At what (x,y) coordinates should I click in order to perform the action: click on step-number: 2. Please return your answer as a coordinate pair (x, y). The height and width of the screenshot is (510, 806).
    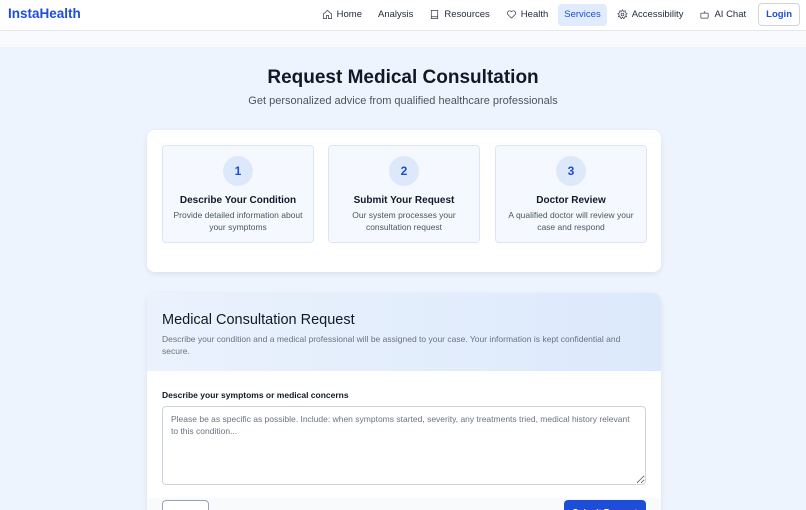
    Looking at the image, I should click on (404, 171).